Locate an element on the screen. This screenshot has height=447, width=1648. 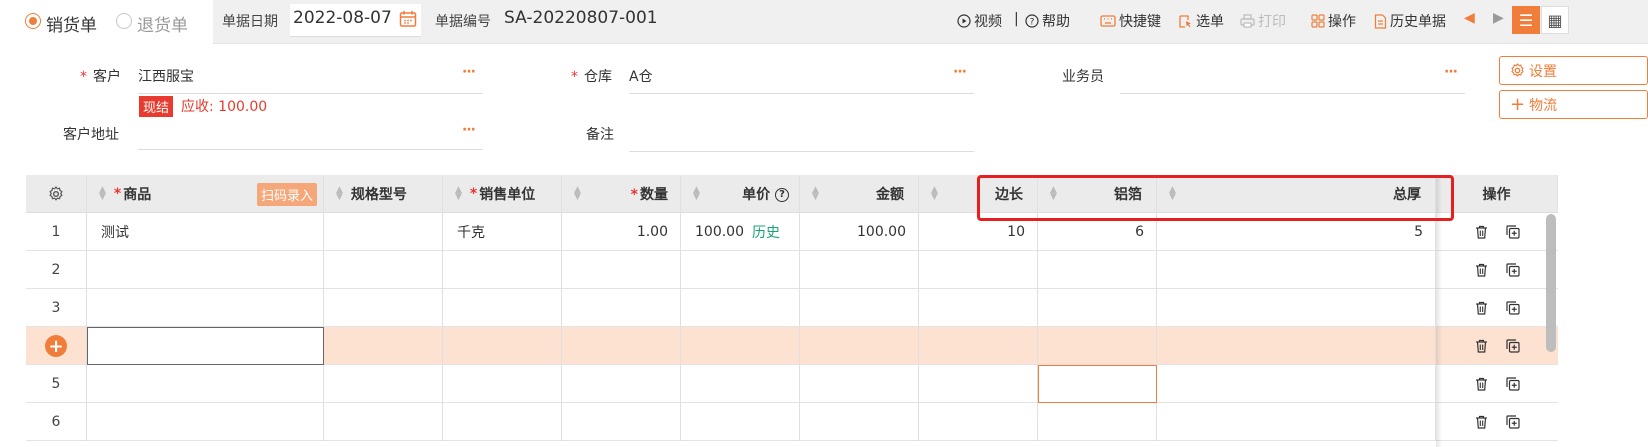
cell-unit: 千克 is located at coordinates (502, 232).